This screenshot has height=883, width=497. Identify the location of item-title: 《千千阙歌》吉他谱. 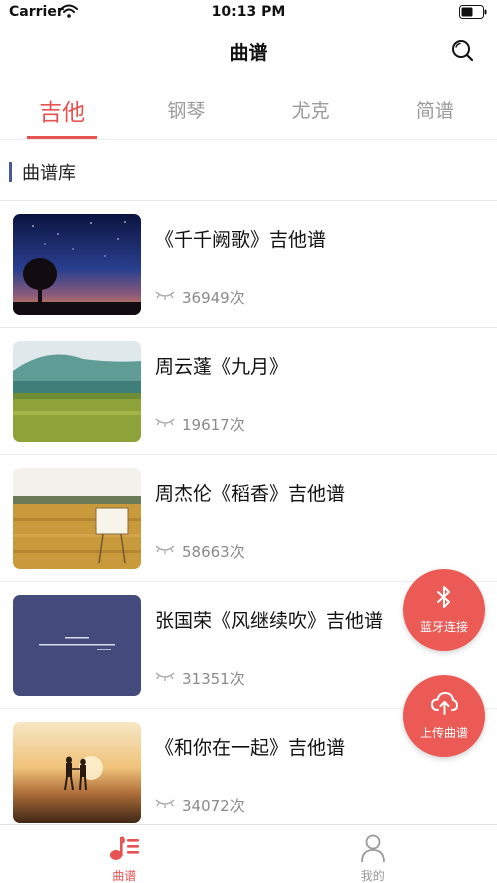
(241, 240).